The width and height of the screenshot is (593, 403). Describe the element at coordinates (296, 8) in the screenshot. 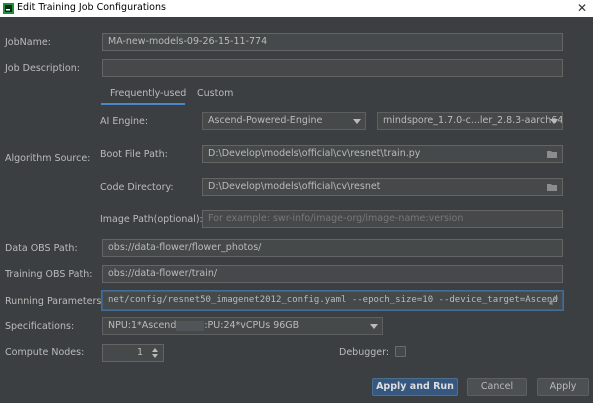

I see `title-bar: Edit Training Job Configurations ✕` at that location.